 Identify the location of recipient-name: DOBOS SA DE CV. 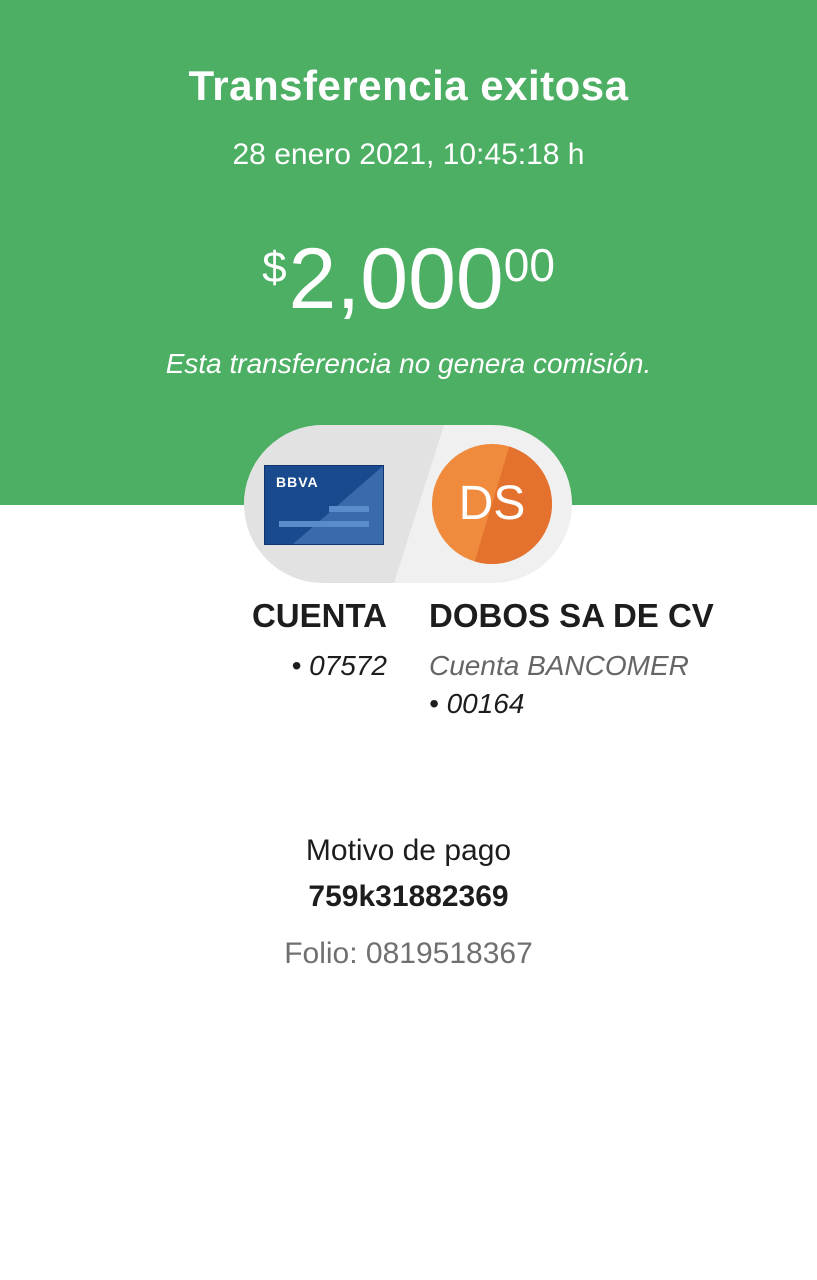
(571, 615).